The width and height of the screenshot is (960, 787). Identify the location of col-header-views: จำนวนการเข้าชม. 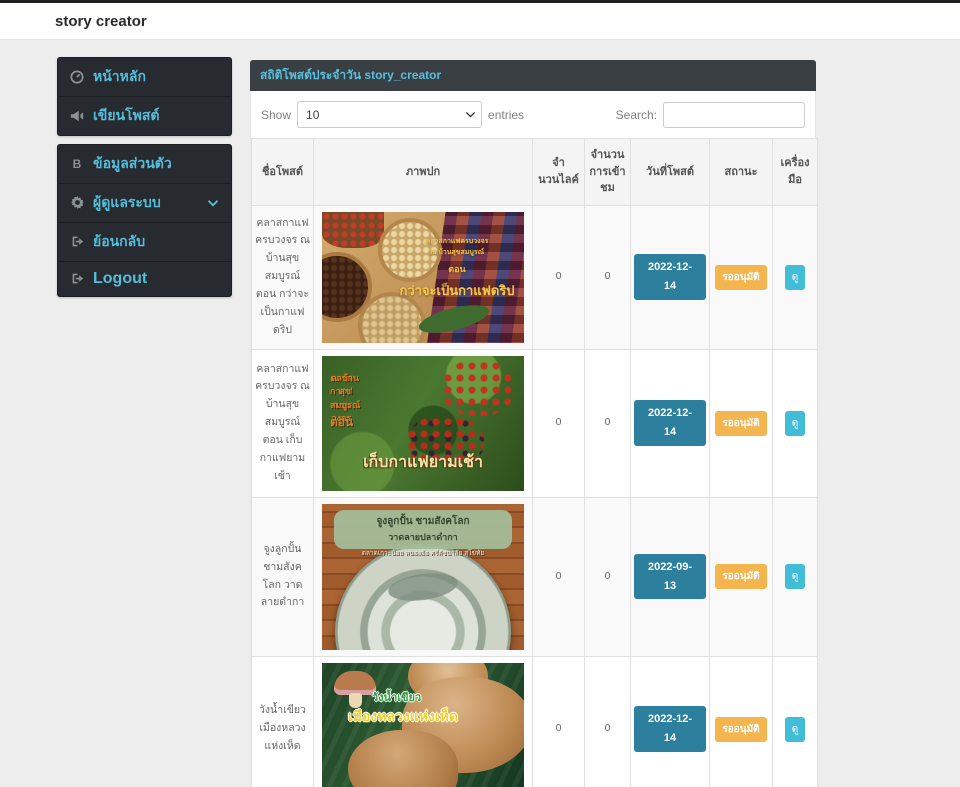
(607, 172).